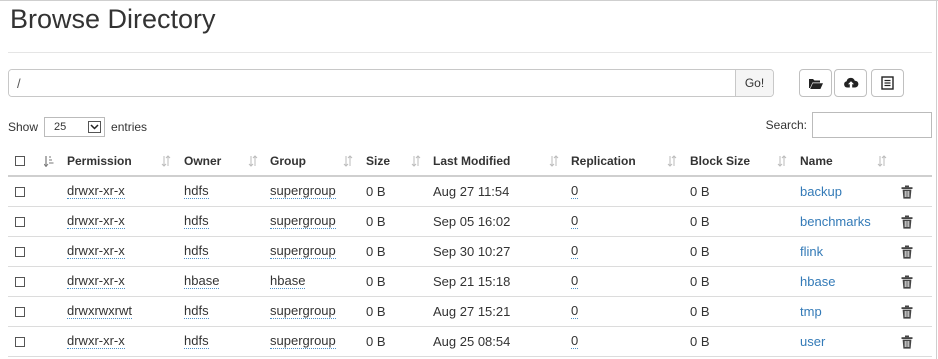 This screenshot has width=938, height=359. What do you see at coordinates (472, 251) in the screenshot?
I see `last-modified-value: Sep 30 10:27` at bounding box center [472, 251].